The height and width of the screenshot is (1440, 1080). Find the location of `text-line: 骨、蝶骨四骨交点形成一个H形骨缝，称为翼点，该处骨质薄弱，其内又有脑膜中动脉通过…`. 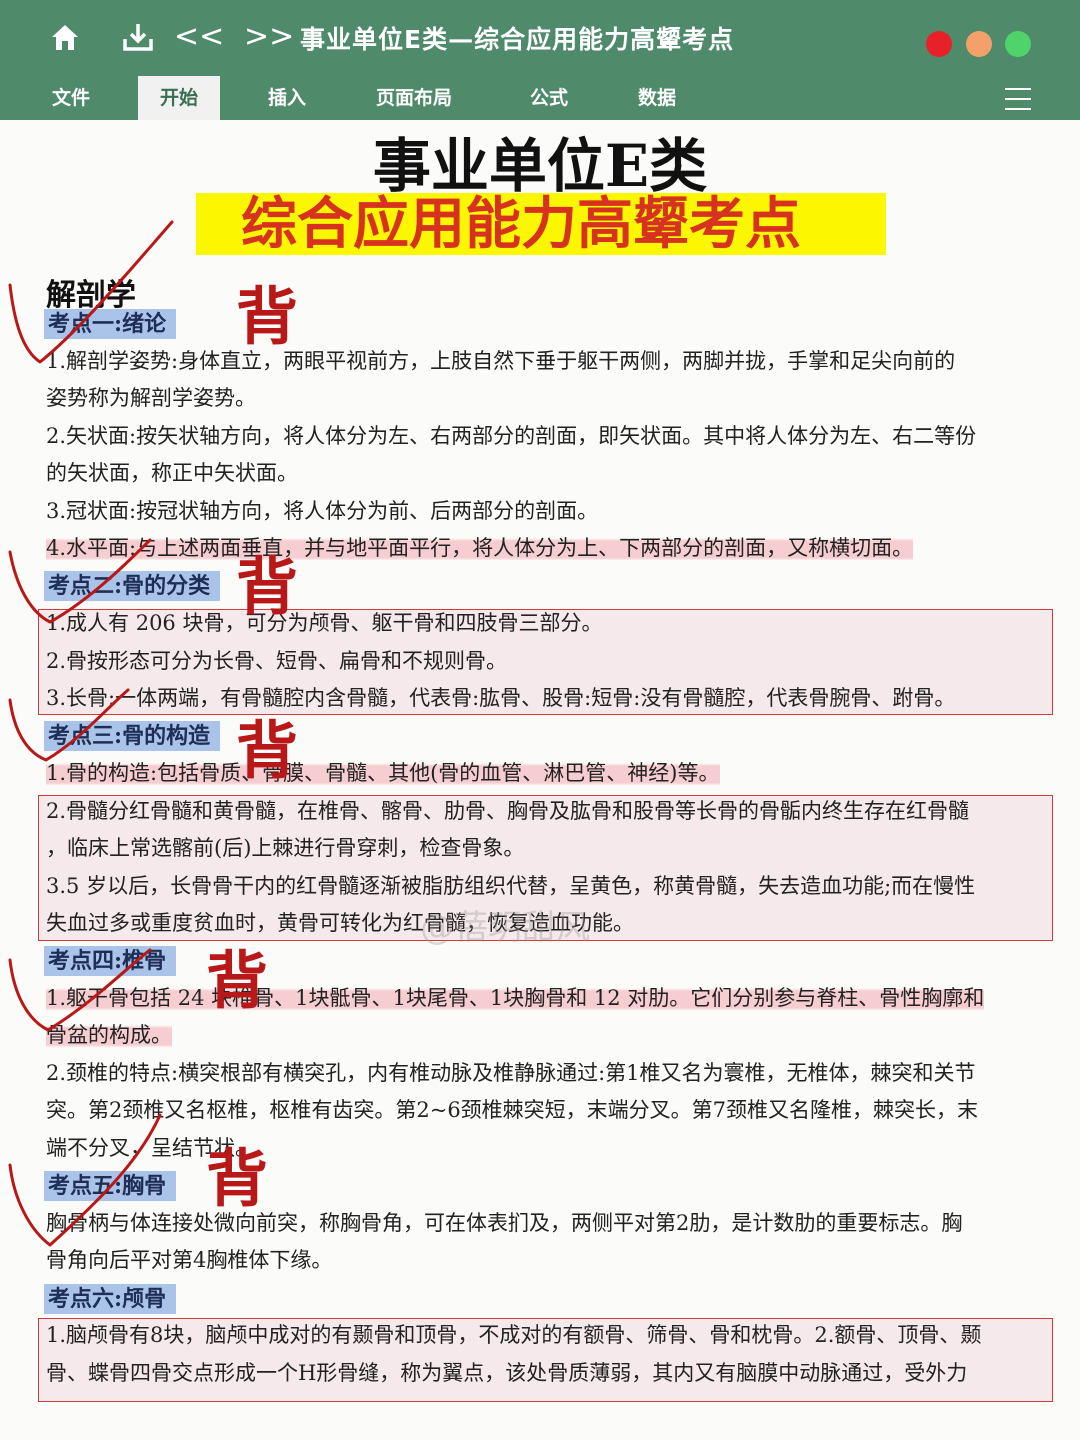

text-line: 骨、蝶骨四骨交点形成一个H形骨缝，称为翼点，该处骨质薄弱，其内又有脑膜中动脉通过… is located at coordinates (507, 1373).